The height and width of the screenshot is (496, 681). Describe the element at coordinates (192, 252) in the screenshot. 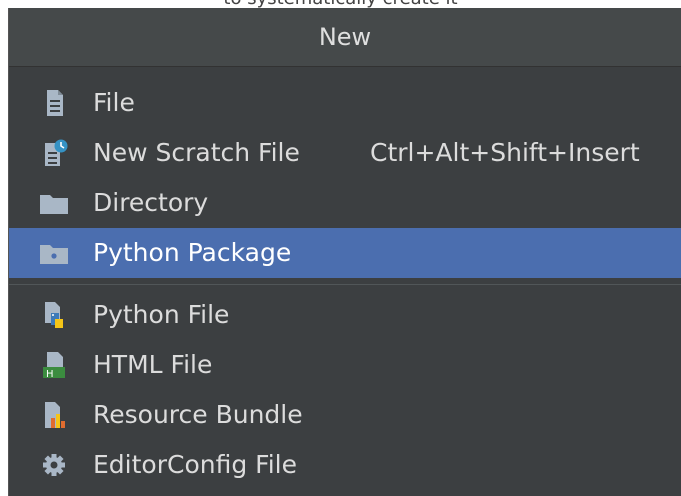

I see `menu-item-label: Python Package` at that location.